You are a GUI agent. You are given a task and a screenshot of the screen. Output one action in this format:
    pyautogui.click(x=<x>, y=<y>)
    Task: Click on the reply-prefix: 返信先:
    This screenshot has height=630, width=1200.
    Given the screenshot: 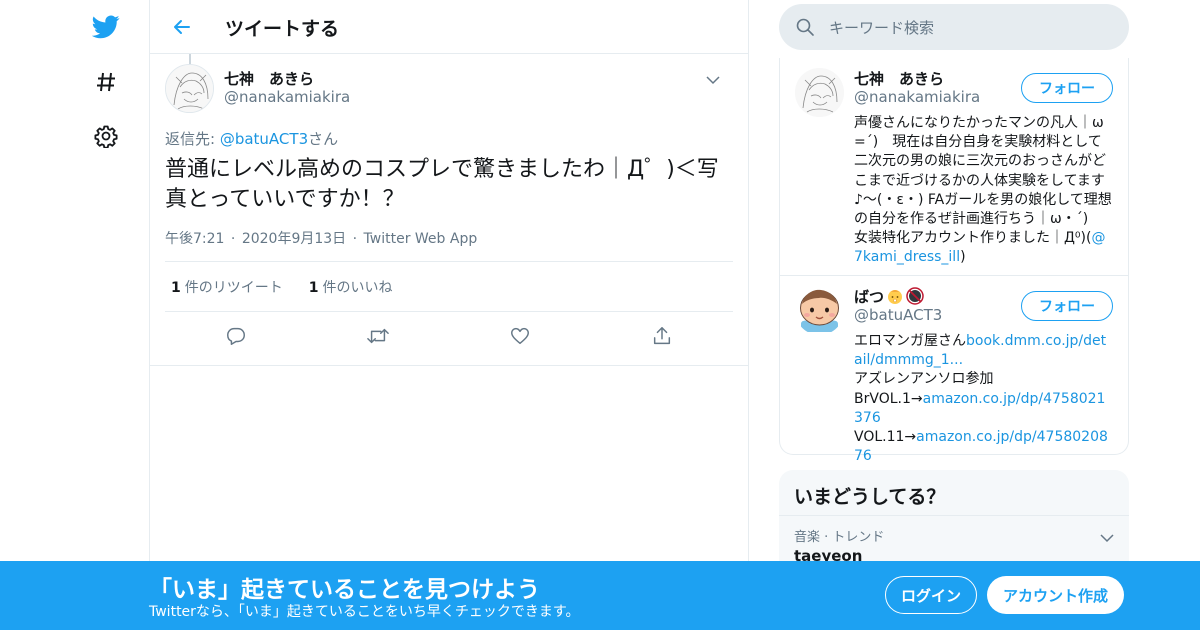 What is the action you would take?
    pyautogui.click(x=192, y=139)
    